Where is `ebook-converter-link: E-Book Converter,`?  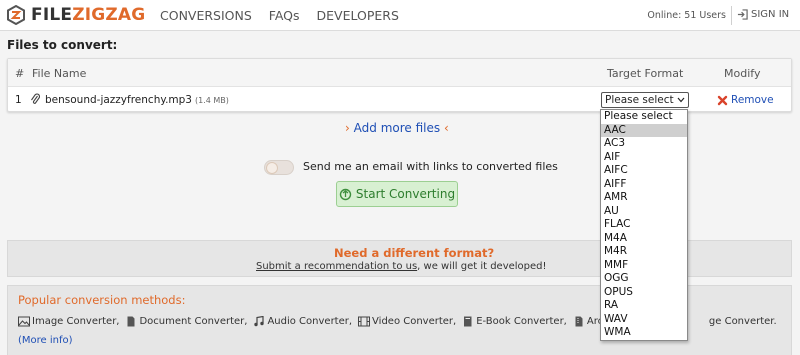
ebook-converter-link: E-Book Converter, is located at coordinates (514, 321).